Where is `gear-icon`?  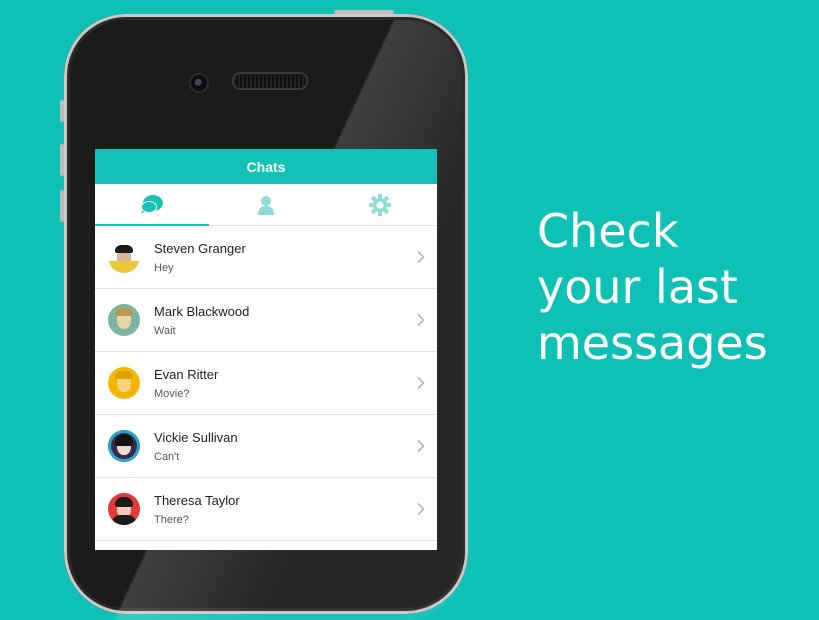
gear-icon is located at coordinates (380, 204).